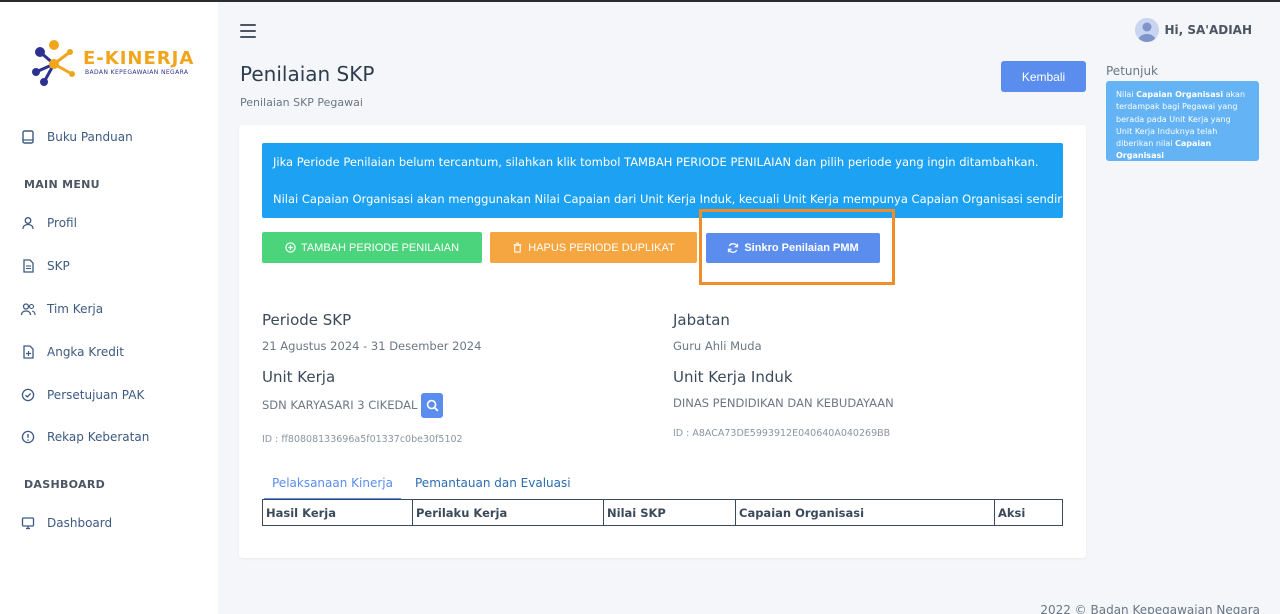  What do you see at coordinates (1132, 71) in the screenshot?
I see `petunjuk-label: Petunjuk` at bounding box center [1132, 71].